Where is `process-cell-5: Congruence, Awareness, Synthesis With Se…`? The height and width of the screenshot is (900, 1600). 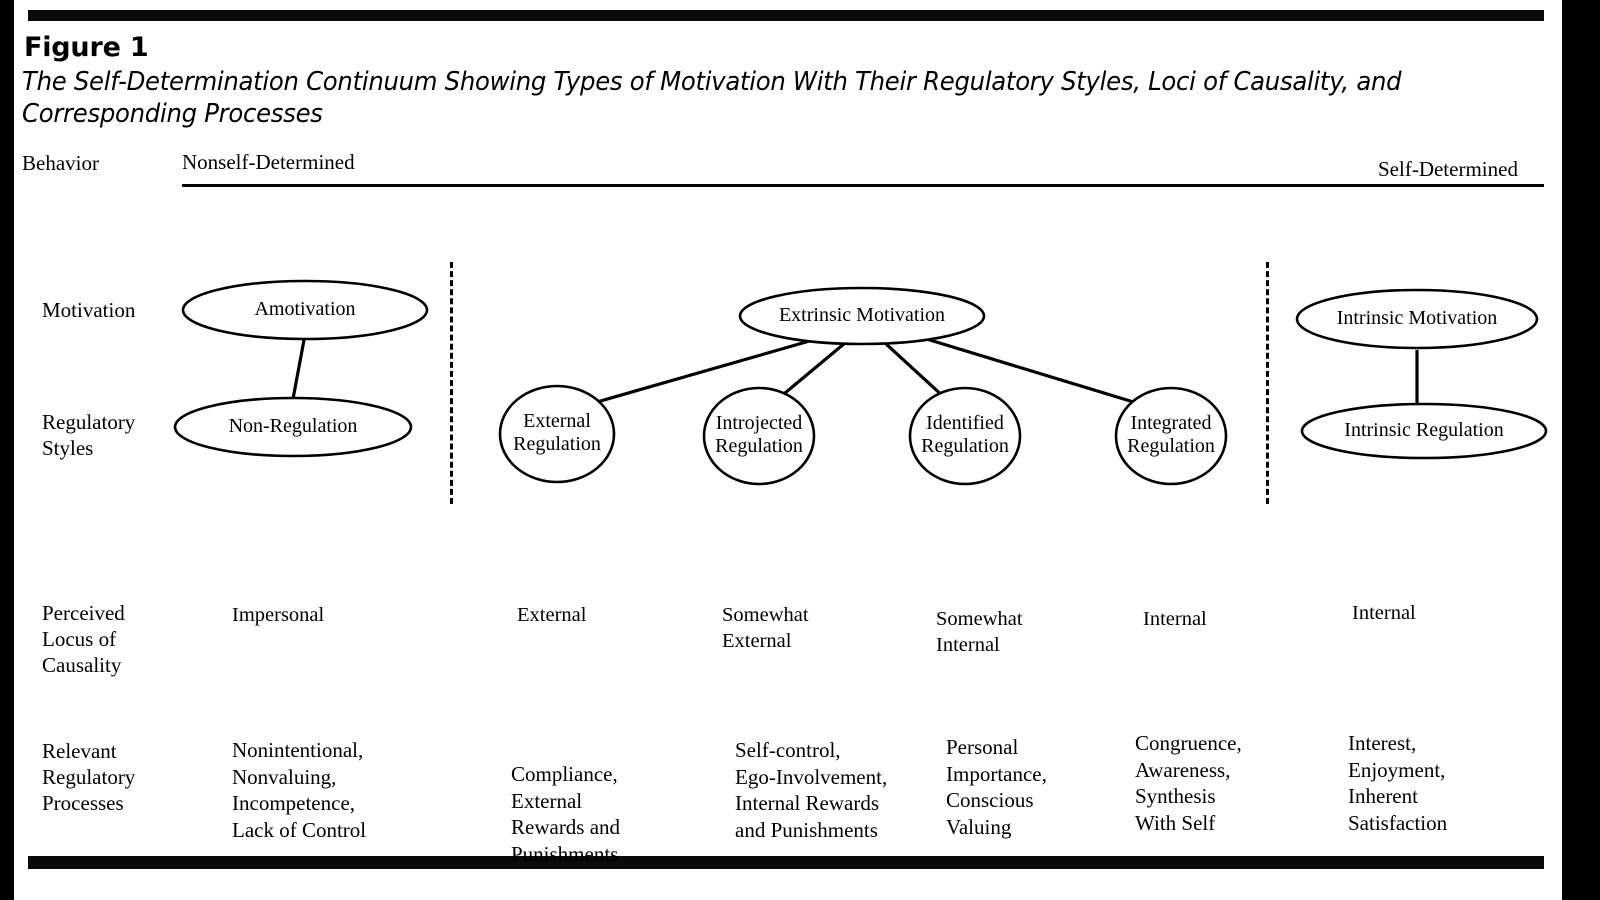
process-cell-5: Congruence, Awareness, Synthesis With Se… is located at coordinates (1188, 783).